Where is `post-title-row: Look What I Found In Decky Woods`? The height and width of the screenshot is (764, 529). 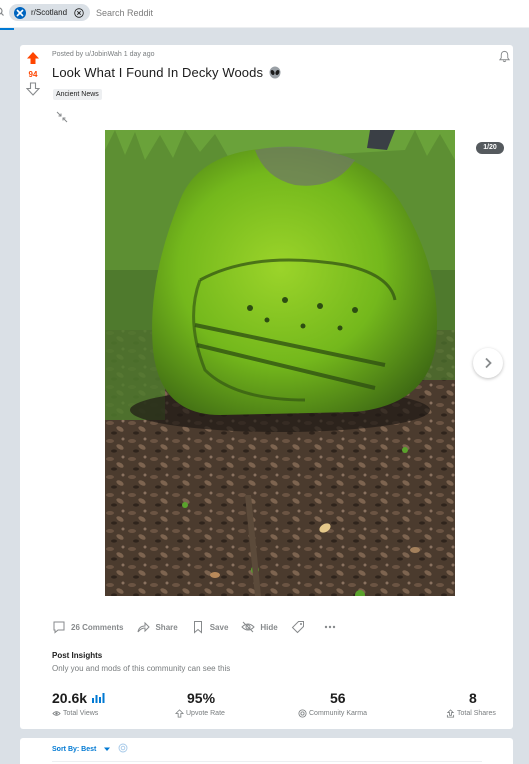 post-title-row: Look What I Found In Decky Woods is located at coordinates (167, 72).